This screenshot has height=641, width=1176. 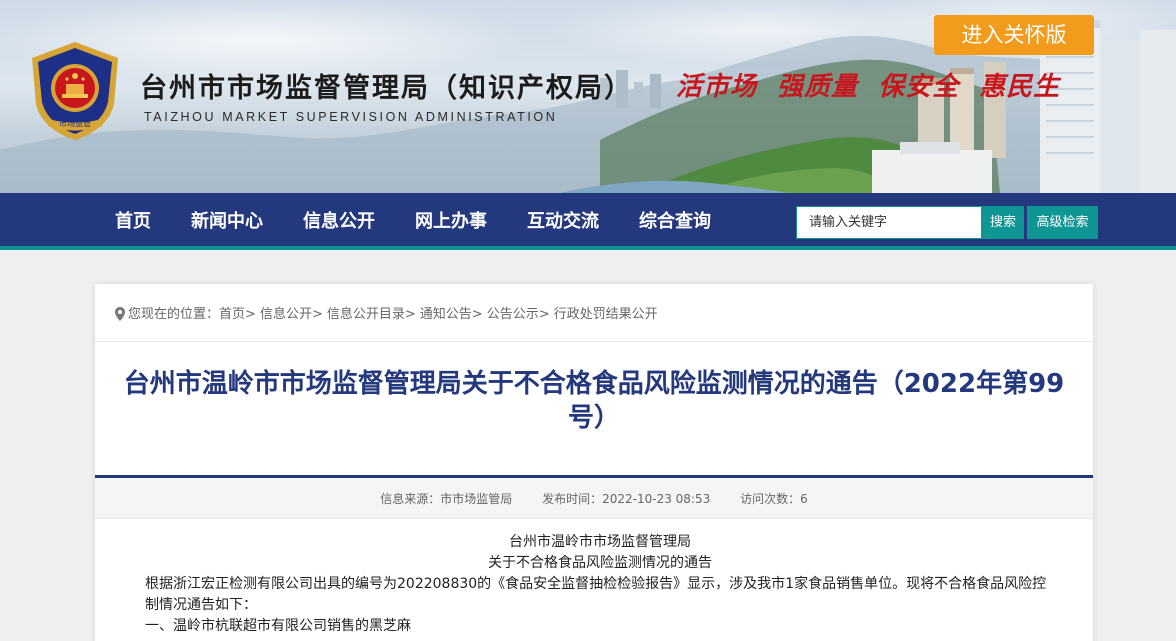 What do you see at coordinates (868, 87) in the screenshot?
I see `slogan: 活市场 强质量 保安全 惠民生` at bounding box center [868, 87].